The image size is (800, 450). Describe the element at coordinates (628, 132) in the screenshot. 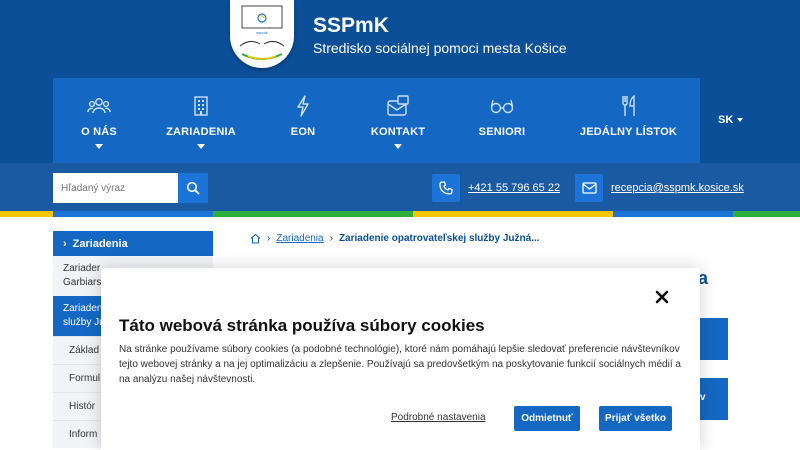

I see `nav-label: JEDÁLNY LÍSTOK` at that location.